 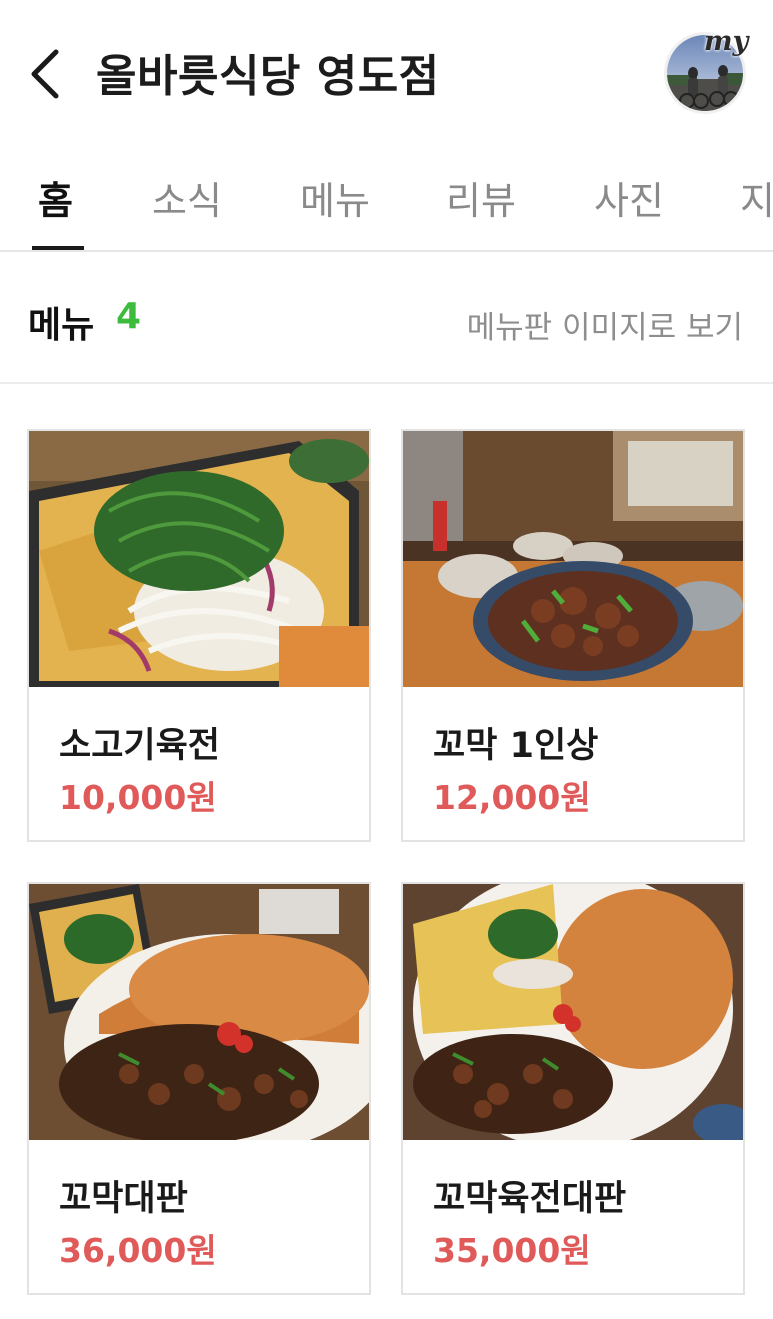 I want to click on active-tab-indicator, so click(x=58, y=248).